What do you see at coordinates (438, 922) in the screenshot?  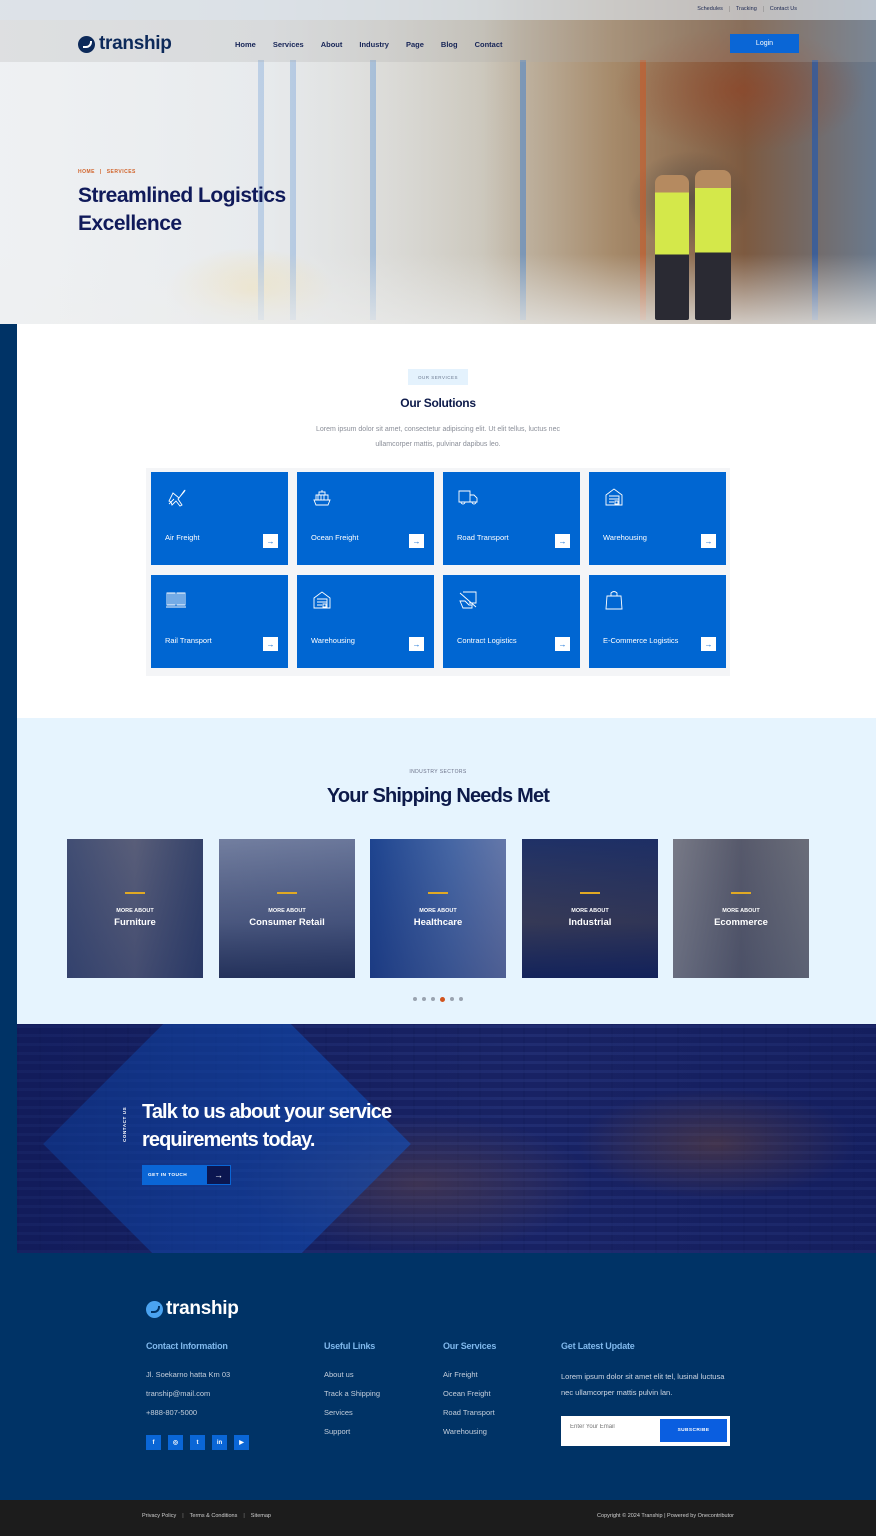 I see `industry-card-name: Healthcare` at bounding box center [438, 922].